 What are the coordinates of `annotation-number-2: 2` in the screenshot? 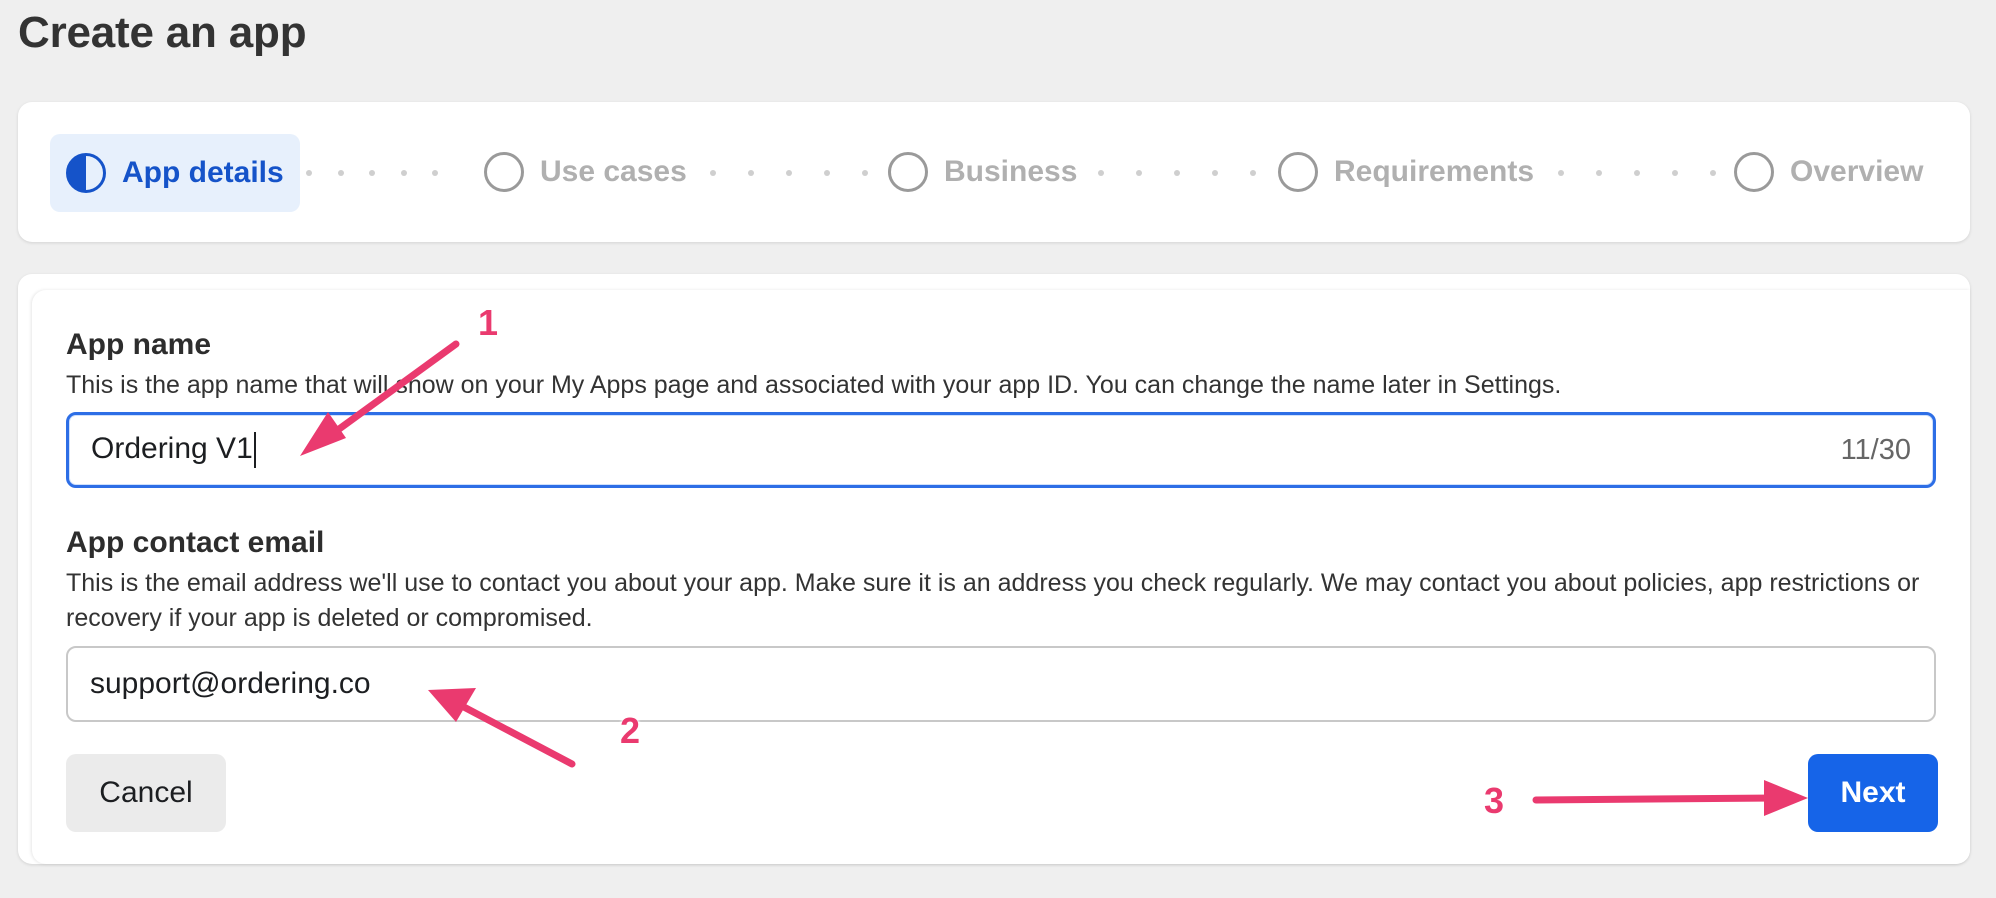 It's located at (630, 730).